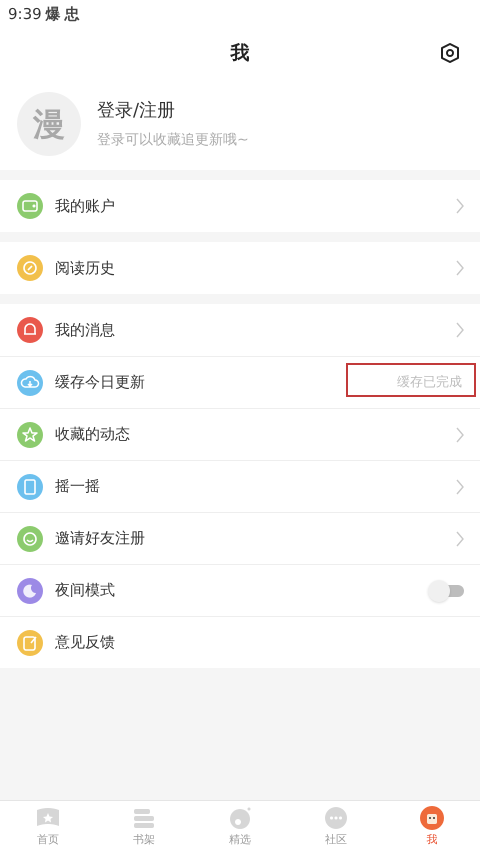  What do you see at coordinates (49, 124) in the screenshot?
I see `avatar: 漫` at bounding box center [49, 124].